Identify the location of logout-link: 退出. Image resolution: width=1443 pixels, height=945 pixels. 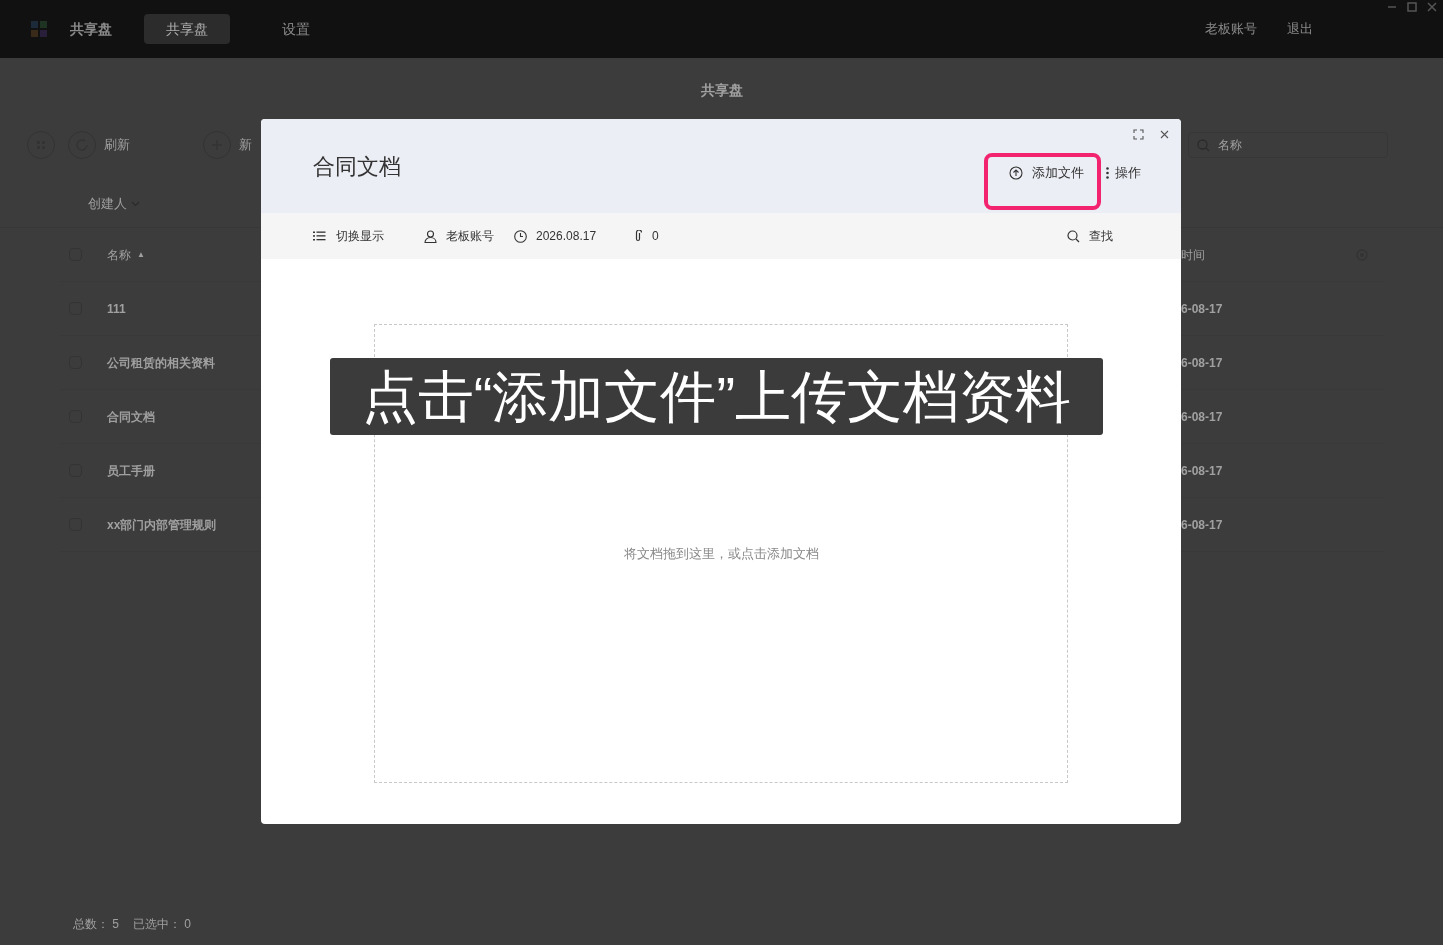
(1300, 29).